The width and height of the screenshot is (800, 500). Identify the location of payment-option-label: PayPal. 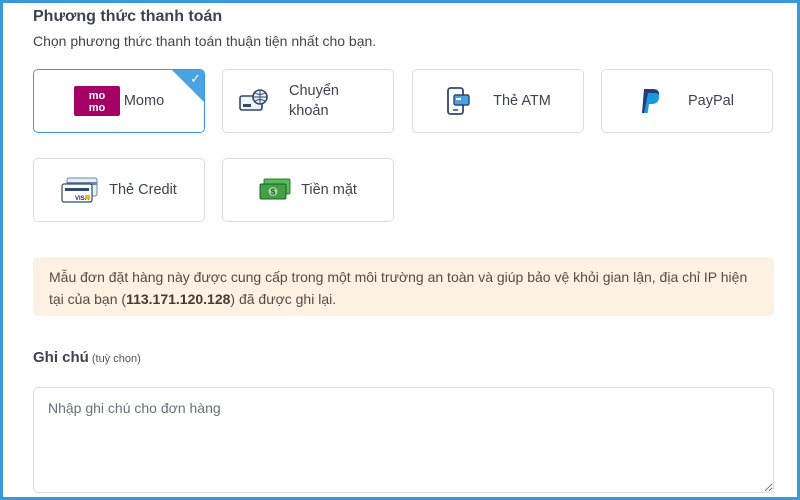
(711, 101).